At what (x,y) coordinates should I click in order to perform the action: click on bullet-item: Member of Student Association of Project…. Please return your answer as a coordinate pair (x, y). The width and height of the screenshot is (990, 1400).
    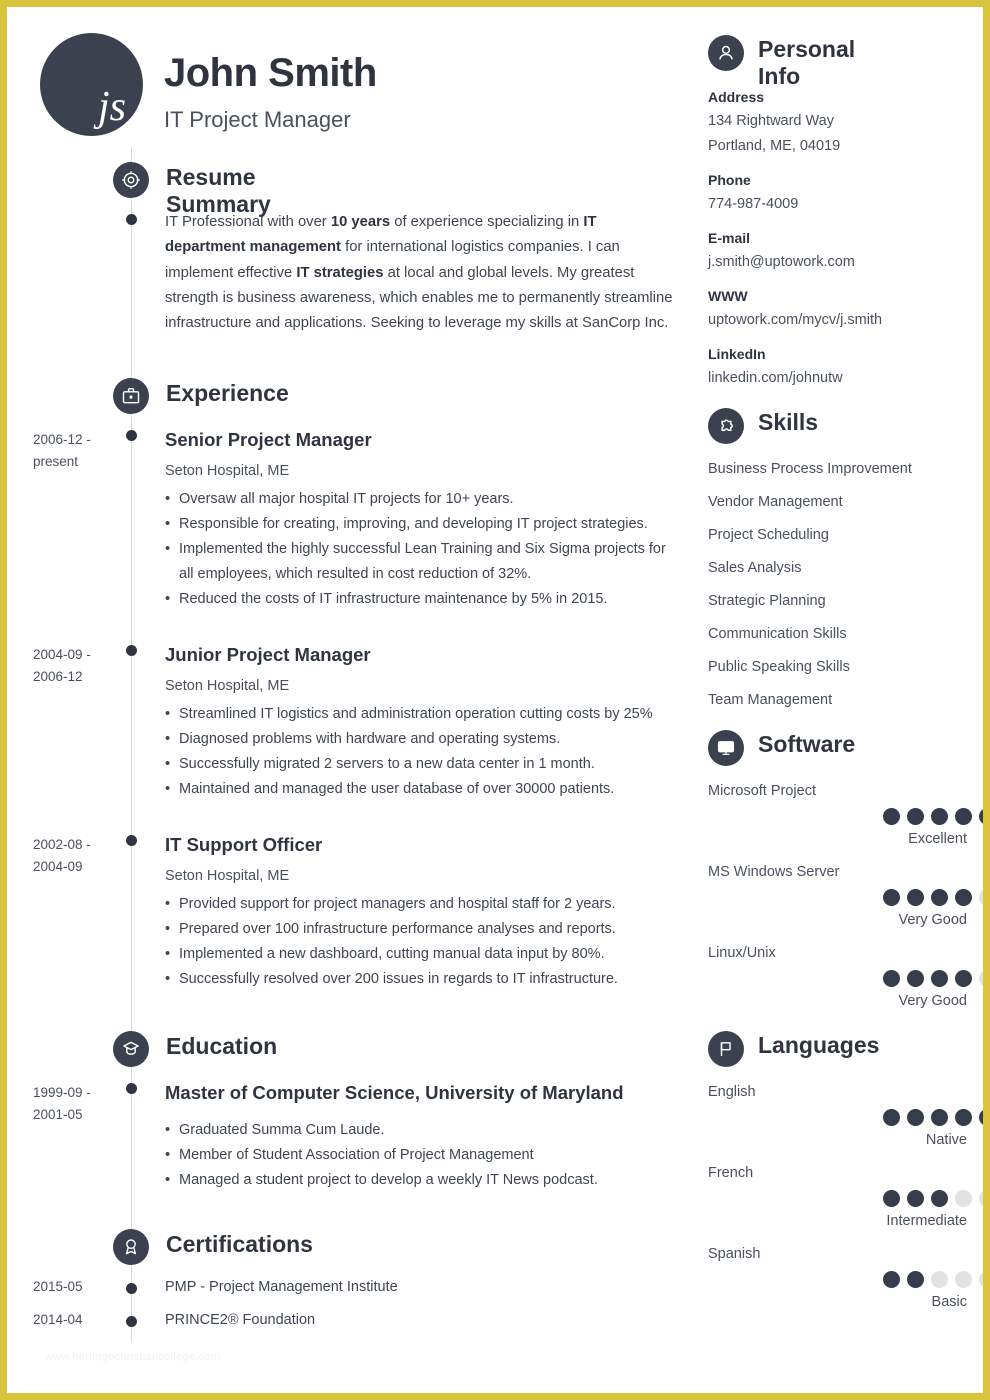
    Looking at the image, I should click on (430, 1155).